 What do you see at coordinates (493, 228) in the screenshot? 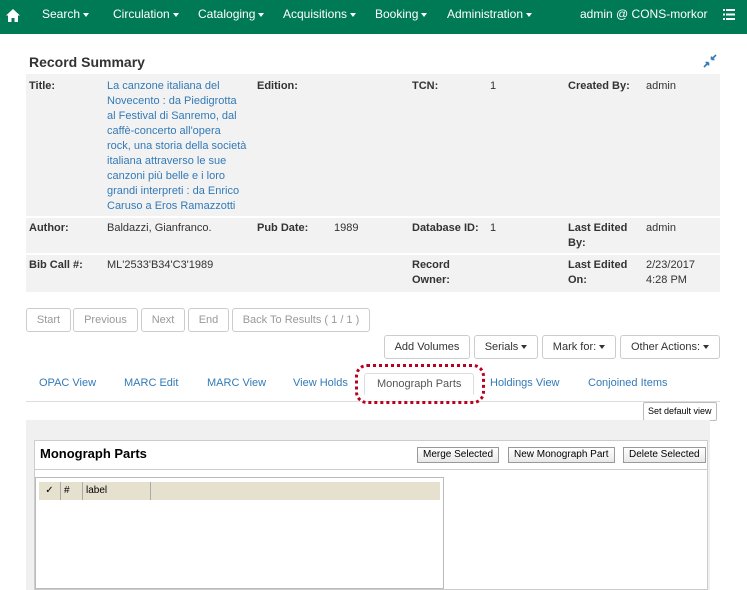
I see `database-id-value: 1` at bounding box center [493, 228].